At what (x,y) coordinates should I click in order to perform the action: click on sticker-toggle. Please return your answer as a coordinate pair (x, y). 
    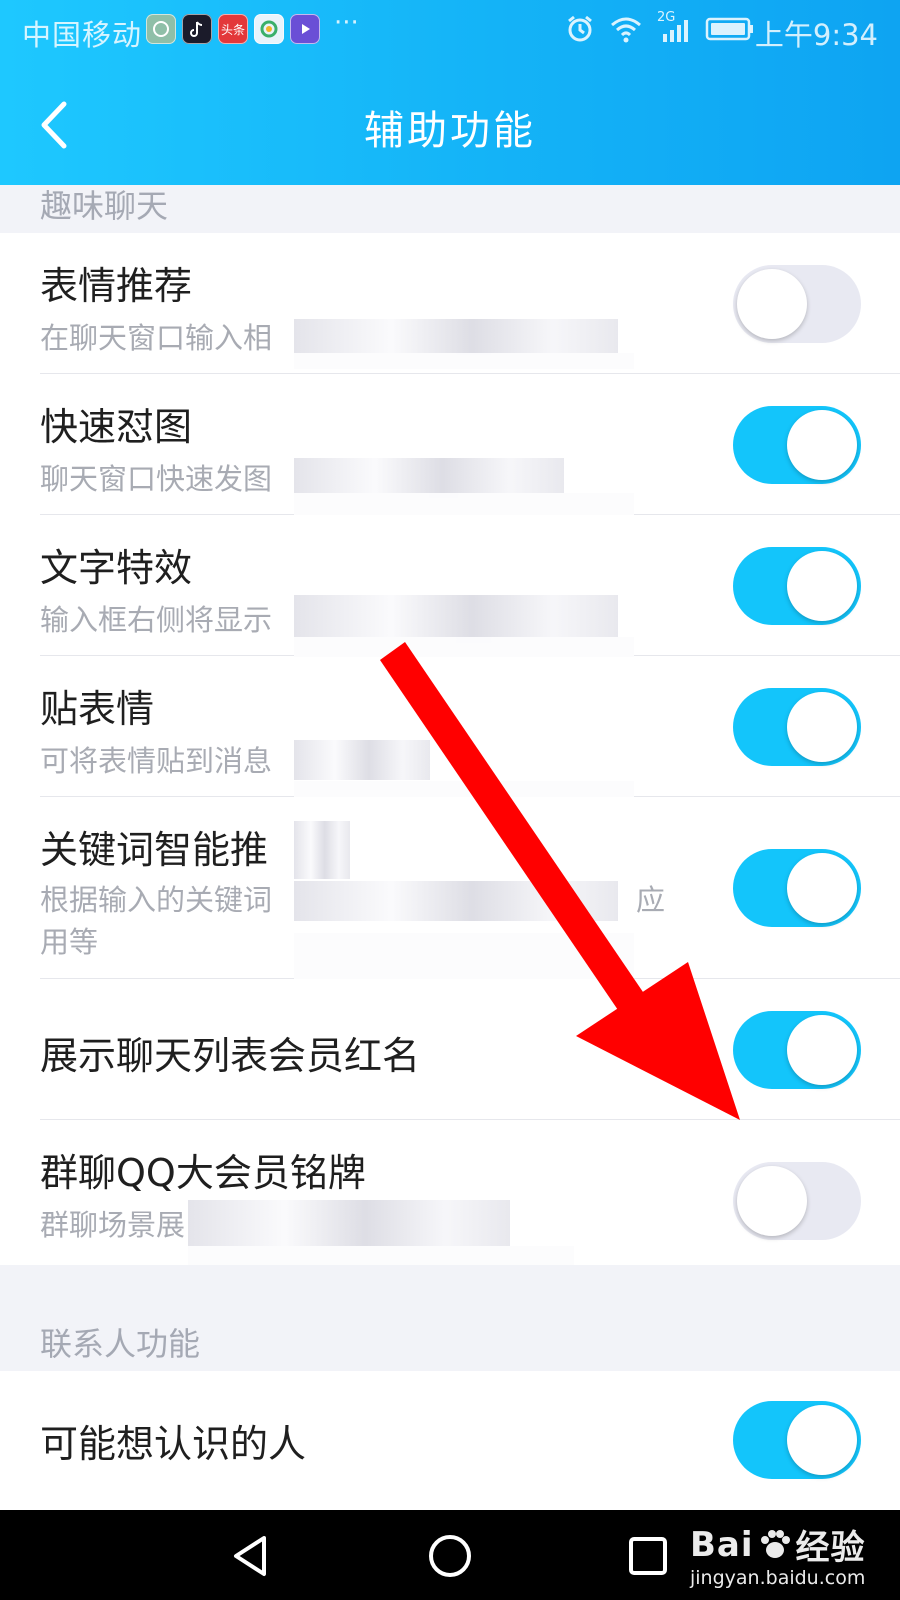
    Looking at the image, I should click on (797, 727).